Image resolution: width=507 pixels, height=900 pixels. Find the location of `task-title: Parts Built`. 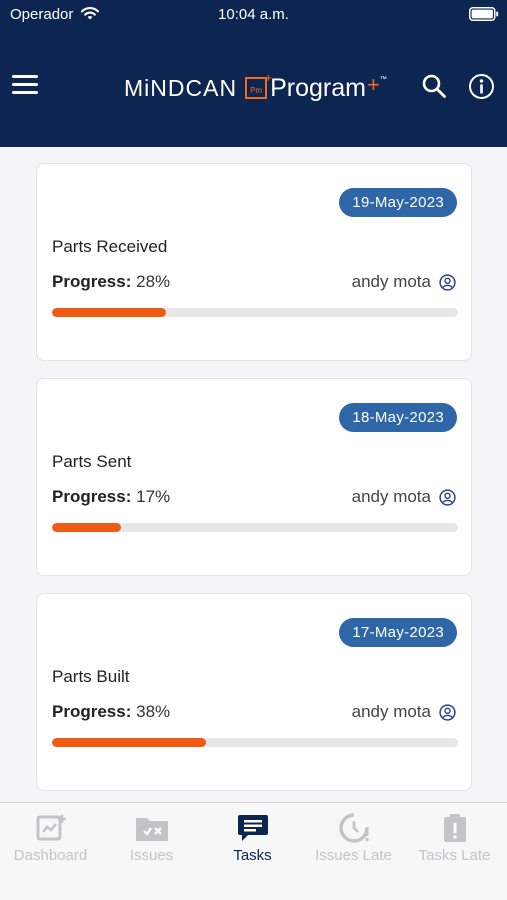

task-title: Parts Built is located at coordinates (91, 676).